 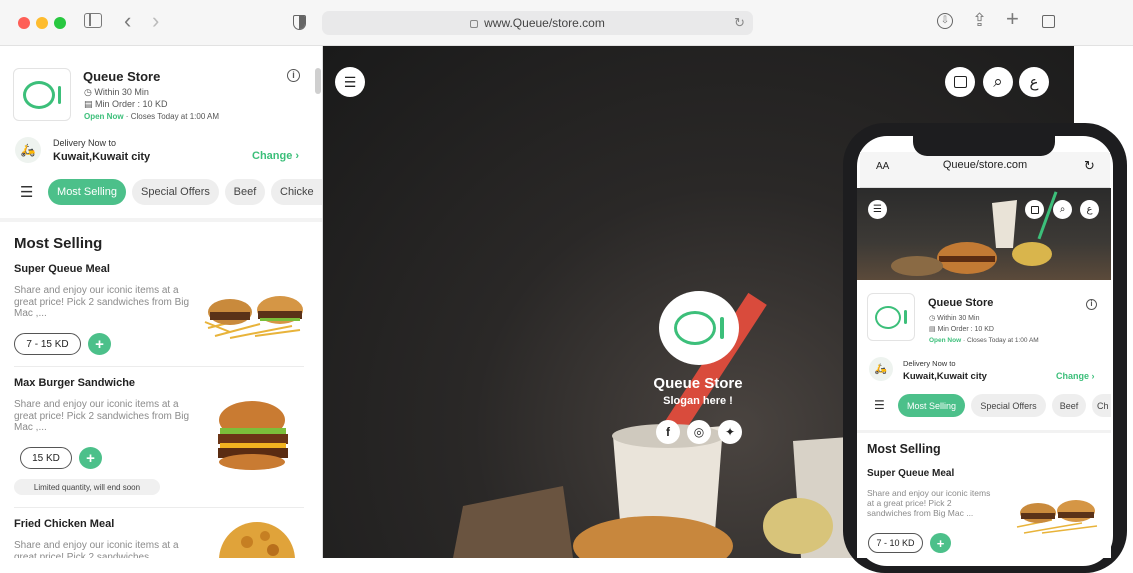 I want to click on phone-language-icon: ع, so click(x=1089, y=209).